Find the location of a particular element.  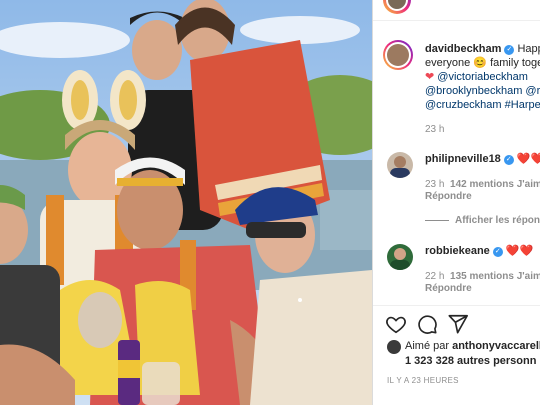

caption-text-1: Happ is located at coordinates (528, 49).